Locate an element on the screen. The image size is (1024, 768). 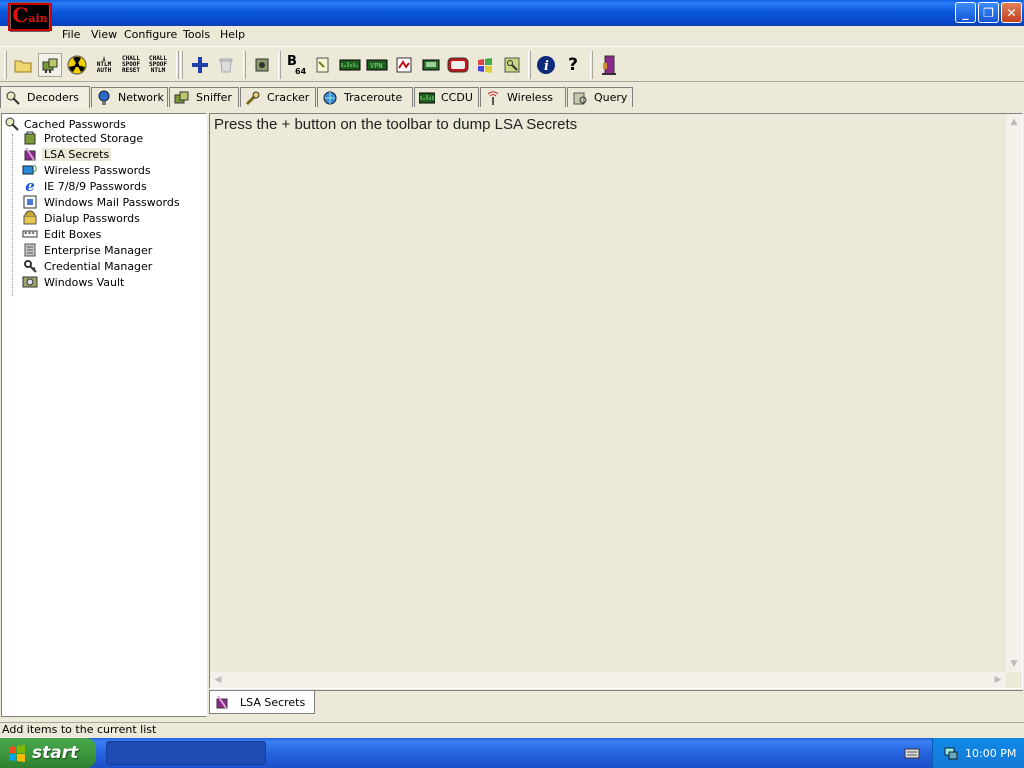
tab-label: Decoders is located at coordinates (53, 97).